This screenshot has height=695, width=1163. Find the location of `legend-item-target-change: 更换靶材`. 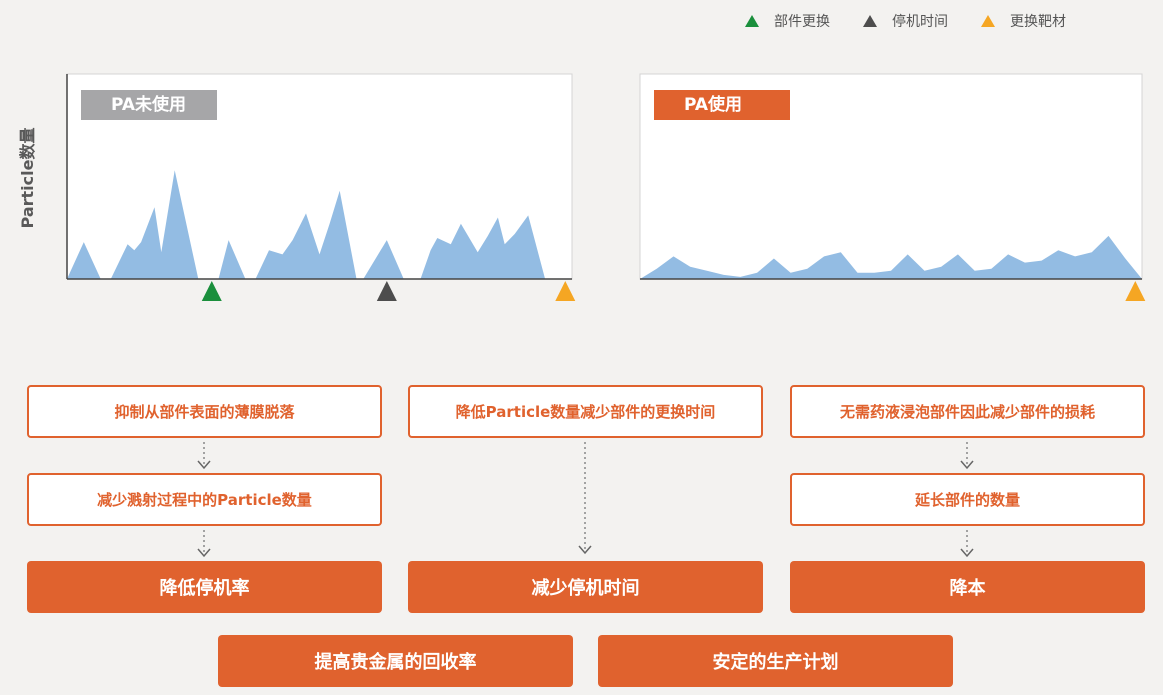

legend-item-target-change: 更换靶材 is located at coordinates (1023, 21).